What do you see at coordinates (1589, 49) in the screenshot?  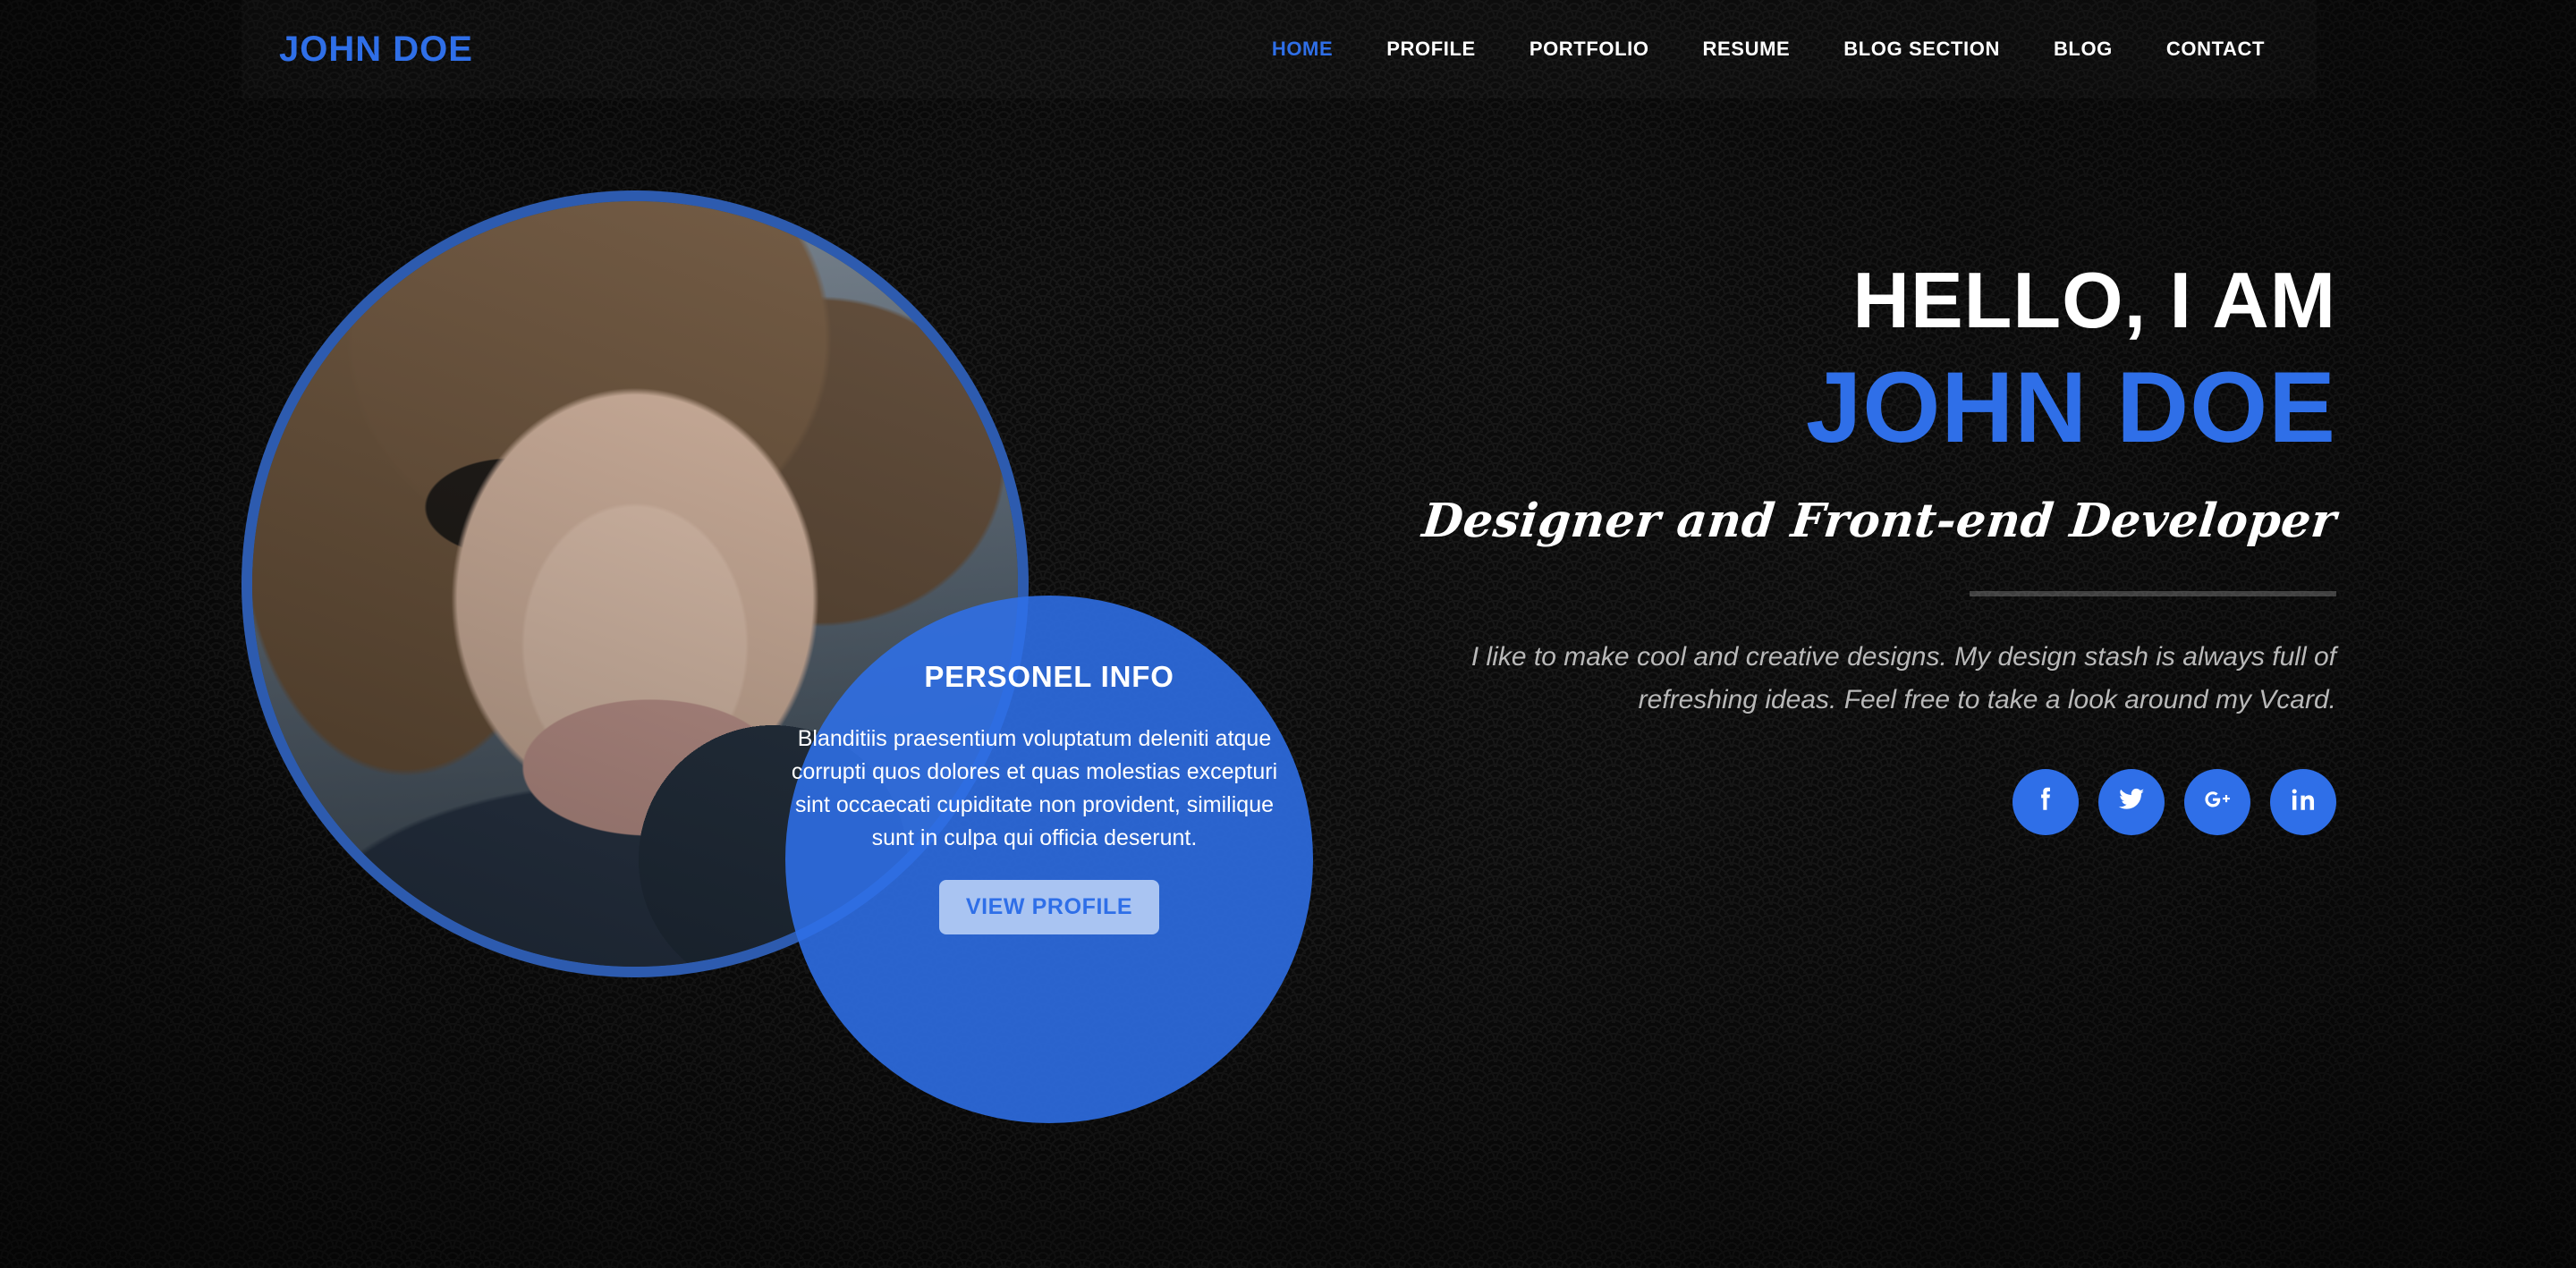 I see `nav-item-portfolio: PORTFOLIO` at bounding box center [1589, 49].